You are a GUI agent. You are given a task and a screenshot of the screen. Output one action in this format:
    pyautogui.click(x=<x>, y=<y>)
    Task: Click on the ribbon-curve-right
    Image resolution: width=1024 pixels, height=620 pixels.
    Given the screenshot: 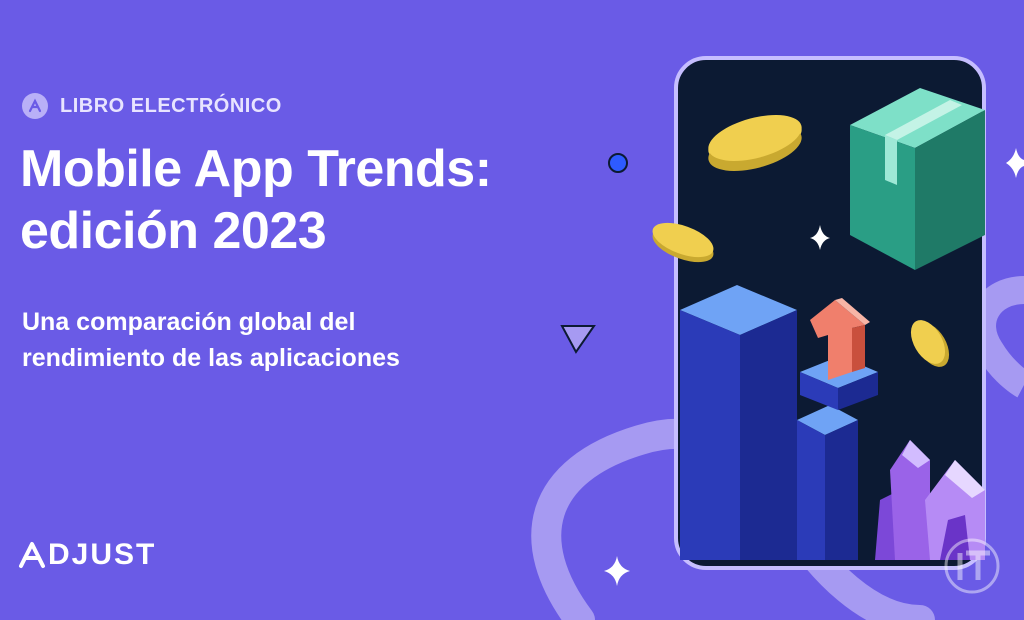 What is the action you would take?
    pyautogui.click(x=996, y=337)
    